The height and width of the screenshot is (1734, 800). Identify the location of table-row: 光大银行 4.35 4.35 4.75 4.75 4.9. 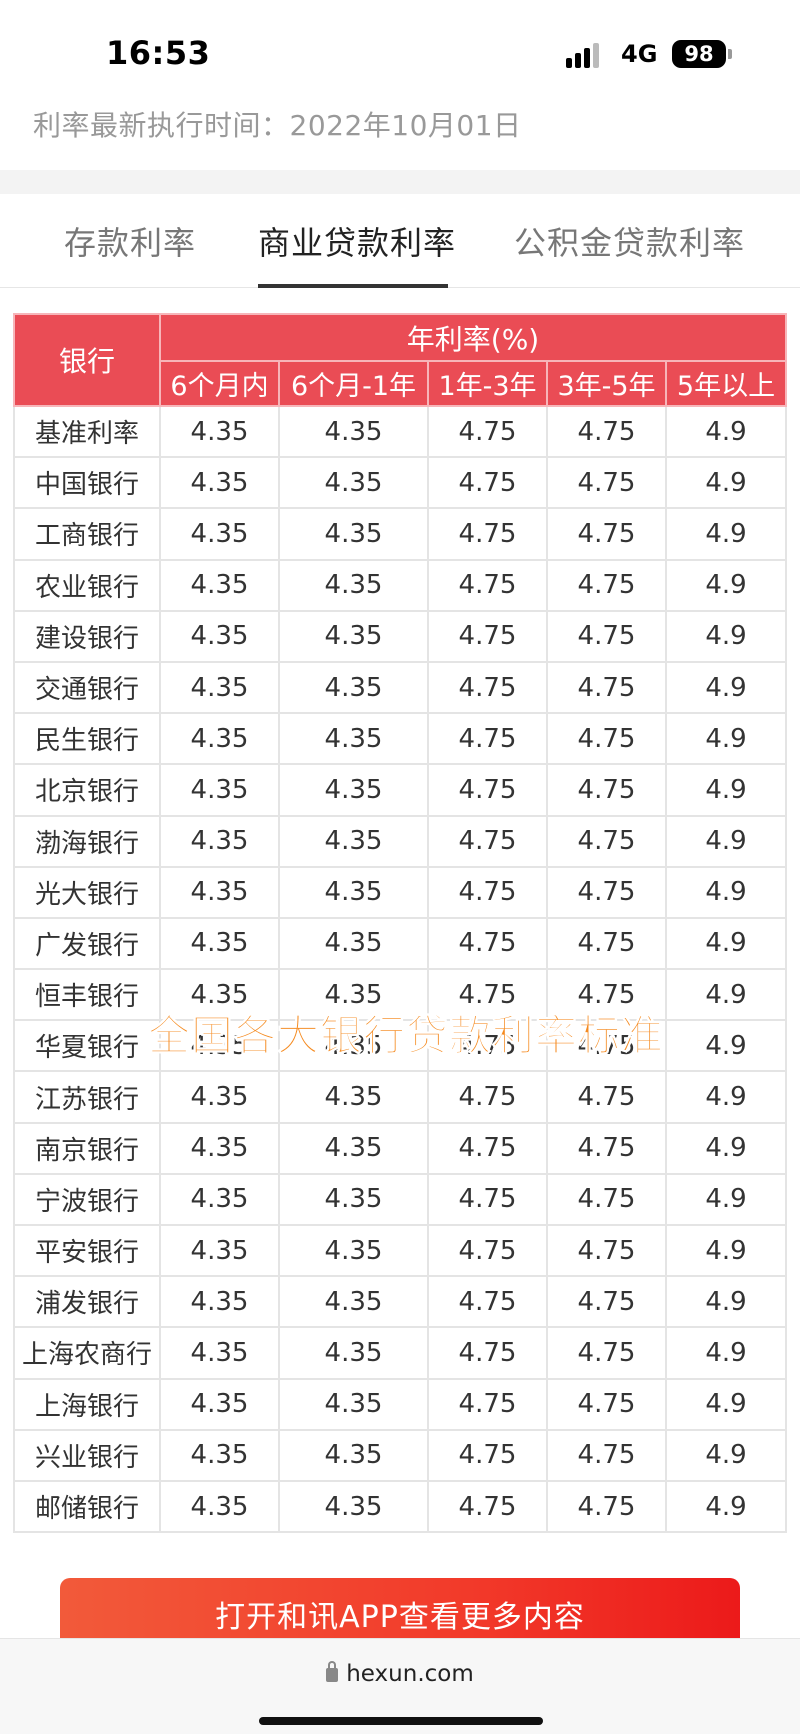
(400, 892).